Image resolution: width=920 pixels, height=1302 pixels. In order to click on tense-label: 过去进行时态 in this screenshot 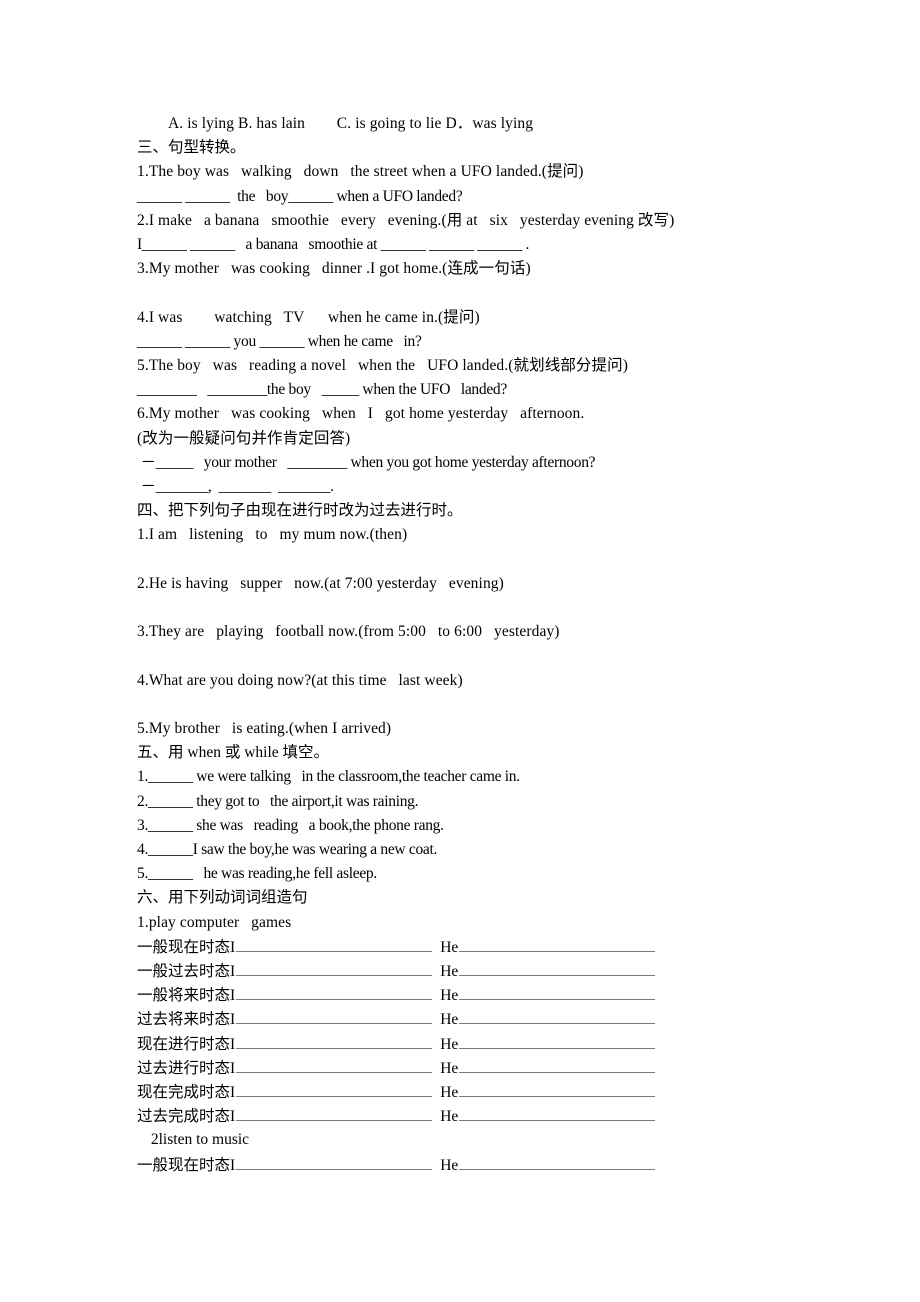, I will do `click(184, 1068)`.